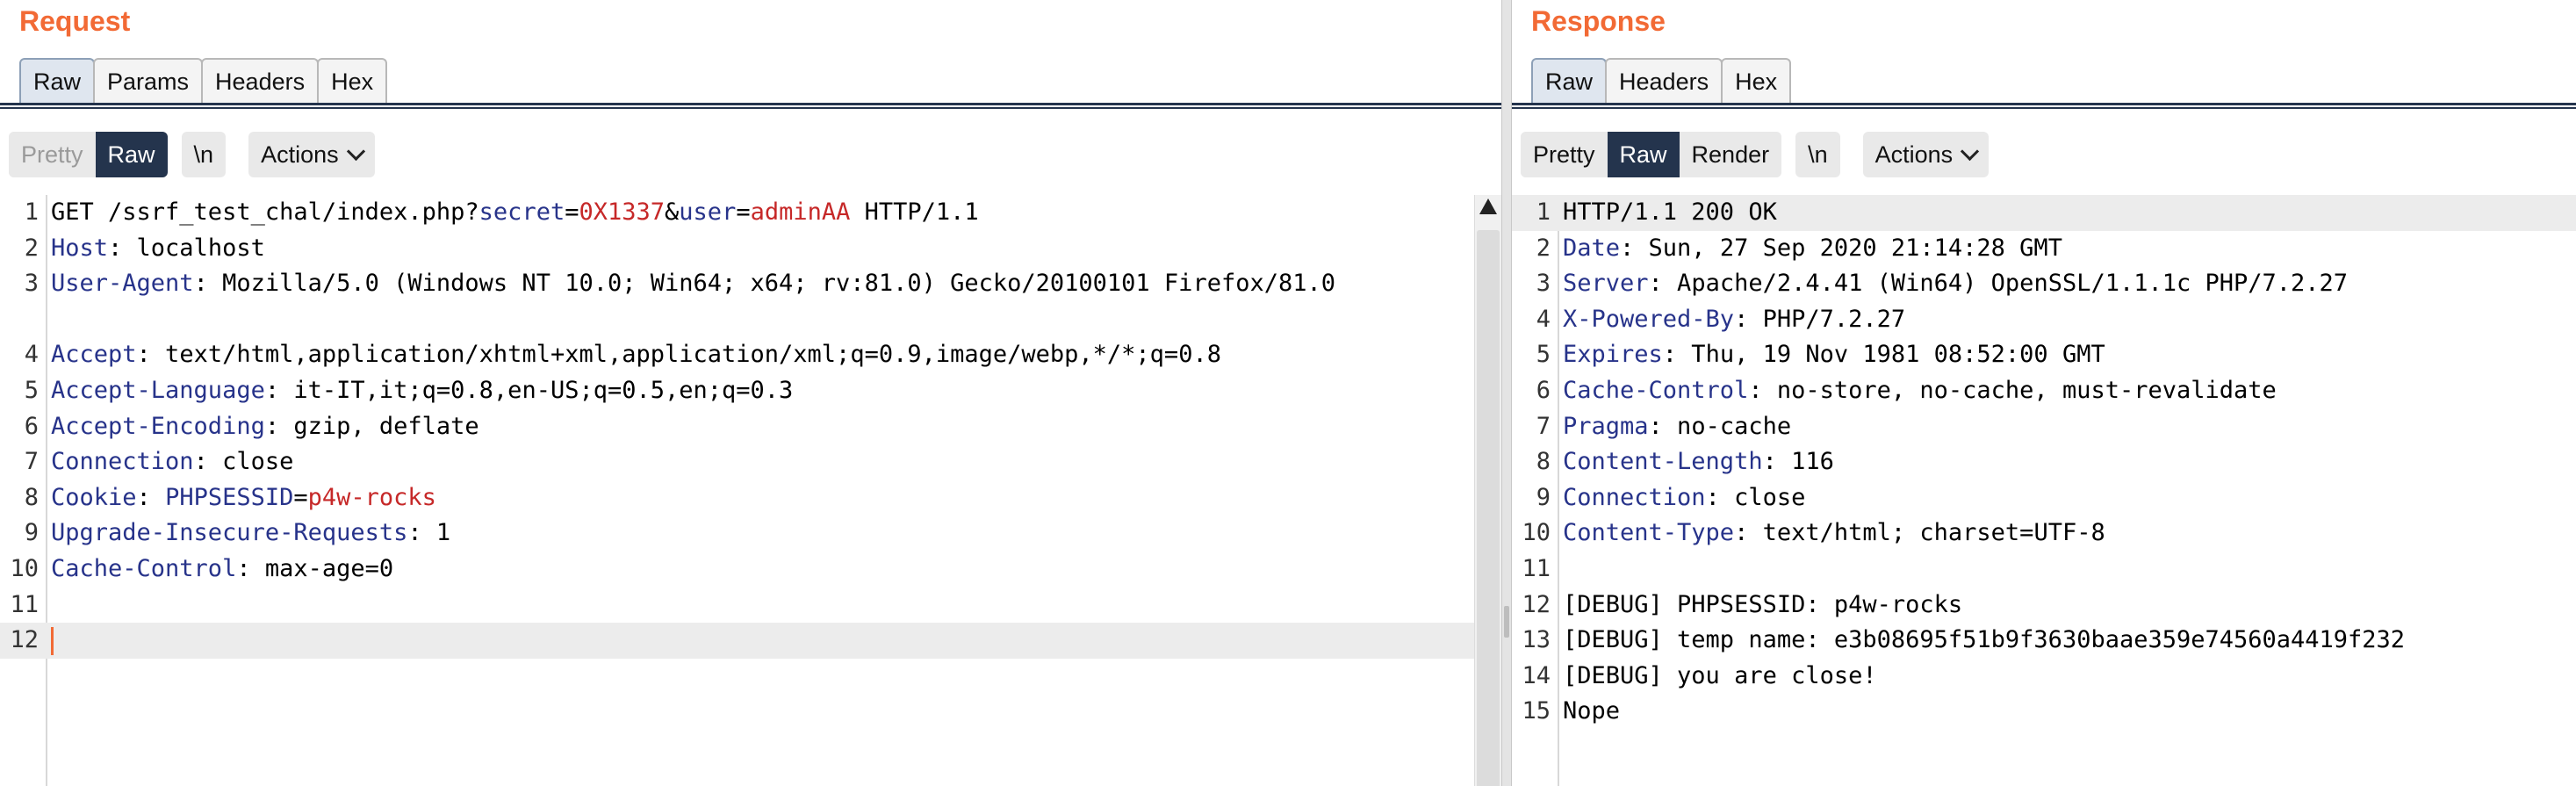 This screenshot has height=786, width=2576. Describe the element at coordinates (1506, 393) in the screenshot. I see `pane-splitter` at that location.